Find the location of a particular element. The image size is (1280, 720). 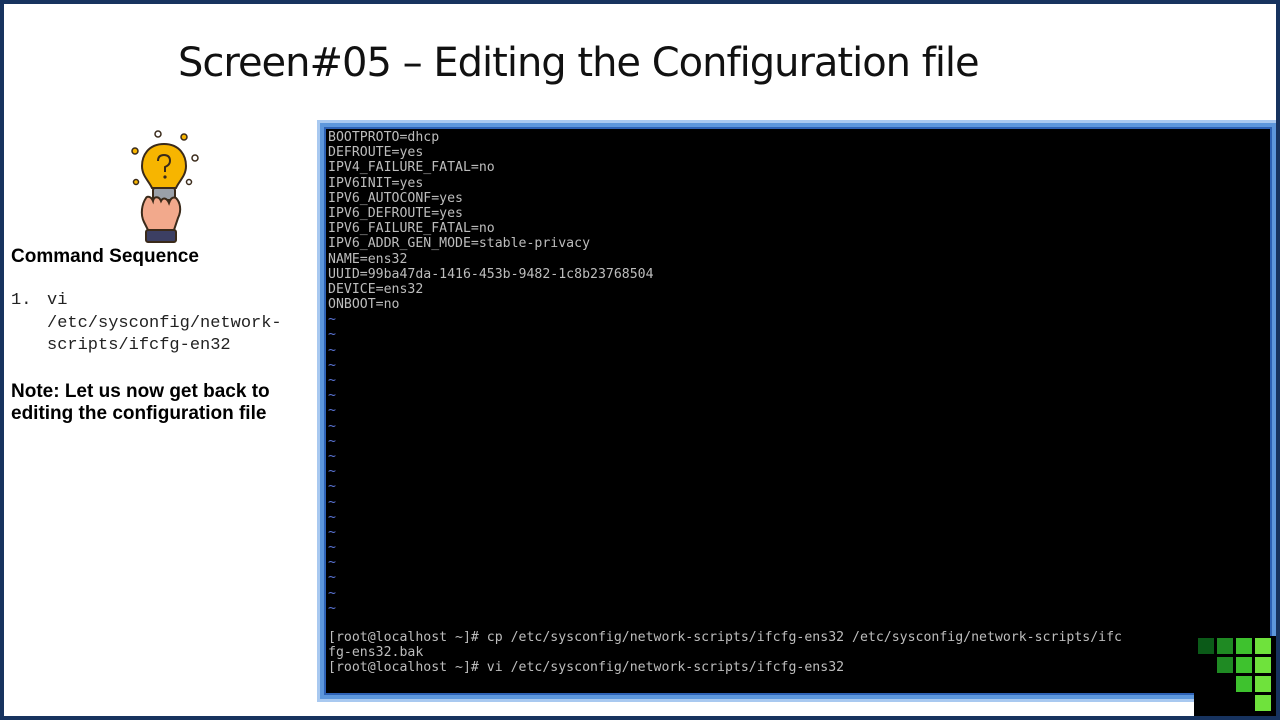

config-line: IPV6INIT=yes is located at coordinates (376, 183).